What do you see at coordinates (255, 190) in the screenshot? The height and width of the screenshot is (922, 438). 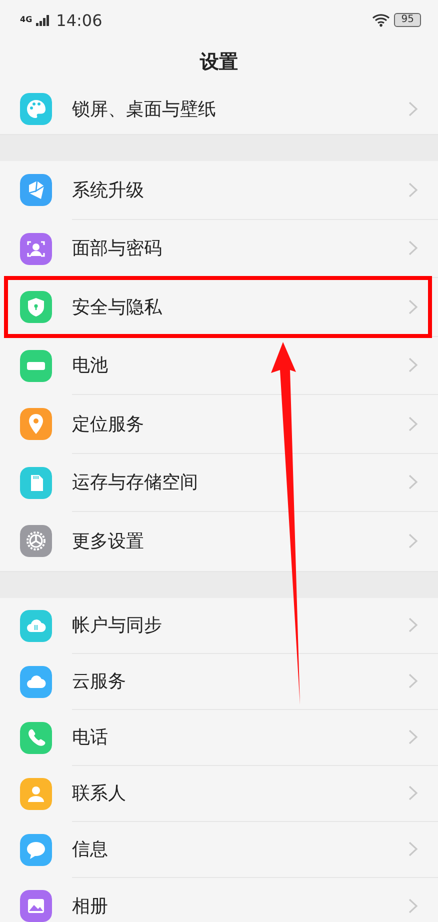 I see `settings-item: 系统升级` at bounding box center [255, 190].